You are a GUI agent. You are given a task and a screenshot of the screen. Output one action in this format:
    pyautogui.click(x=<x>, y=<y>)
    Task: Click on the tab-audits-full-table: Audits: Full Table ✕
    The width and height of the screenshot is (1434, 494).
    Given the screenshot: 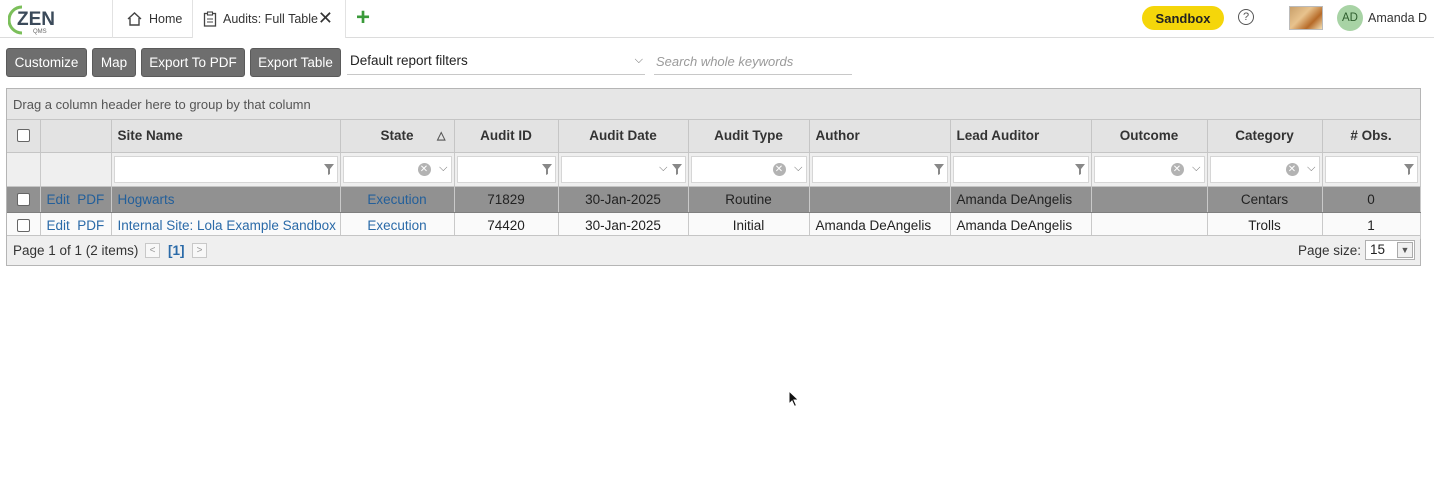 What is the action you would take?
    pyautogui.click(x=269, y=19)
    